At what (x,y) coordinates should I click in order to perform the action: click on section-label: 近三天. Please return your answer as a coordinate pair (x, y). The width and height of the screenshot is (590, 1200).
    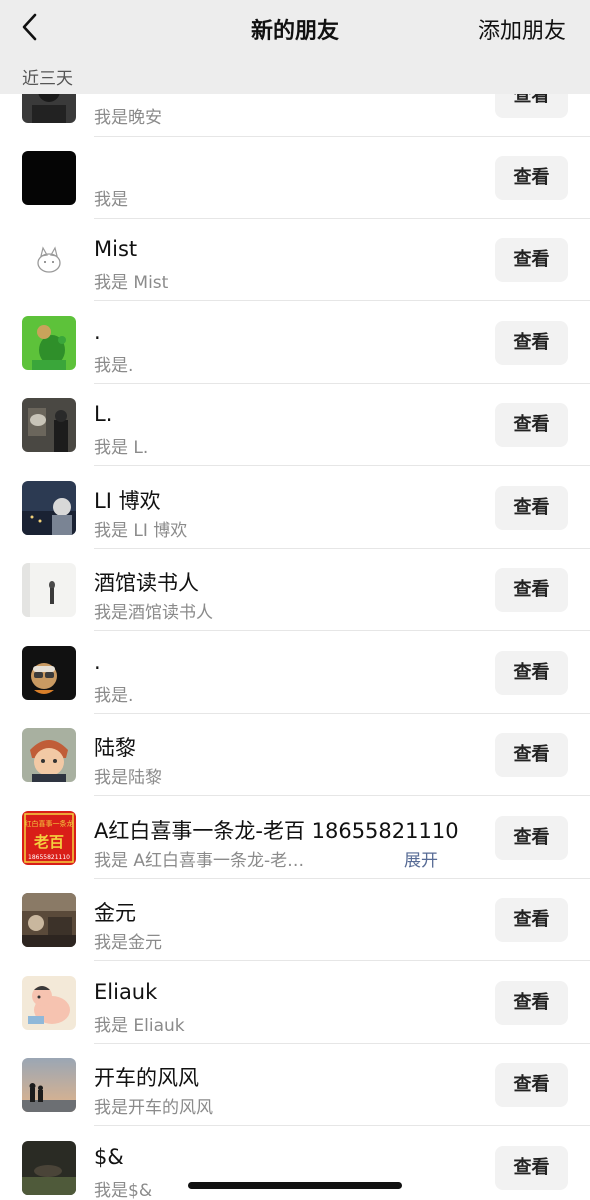
    Looking at the image, I should click on (47, 79).